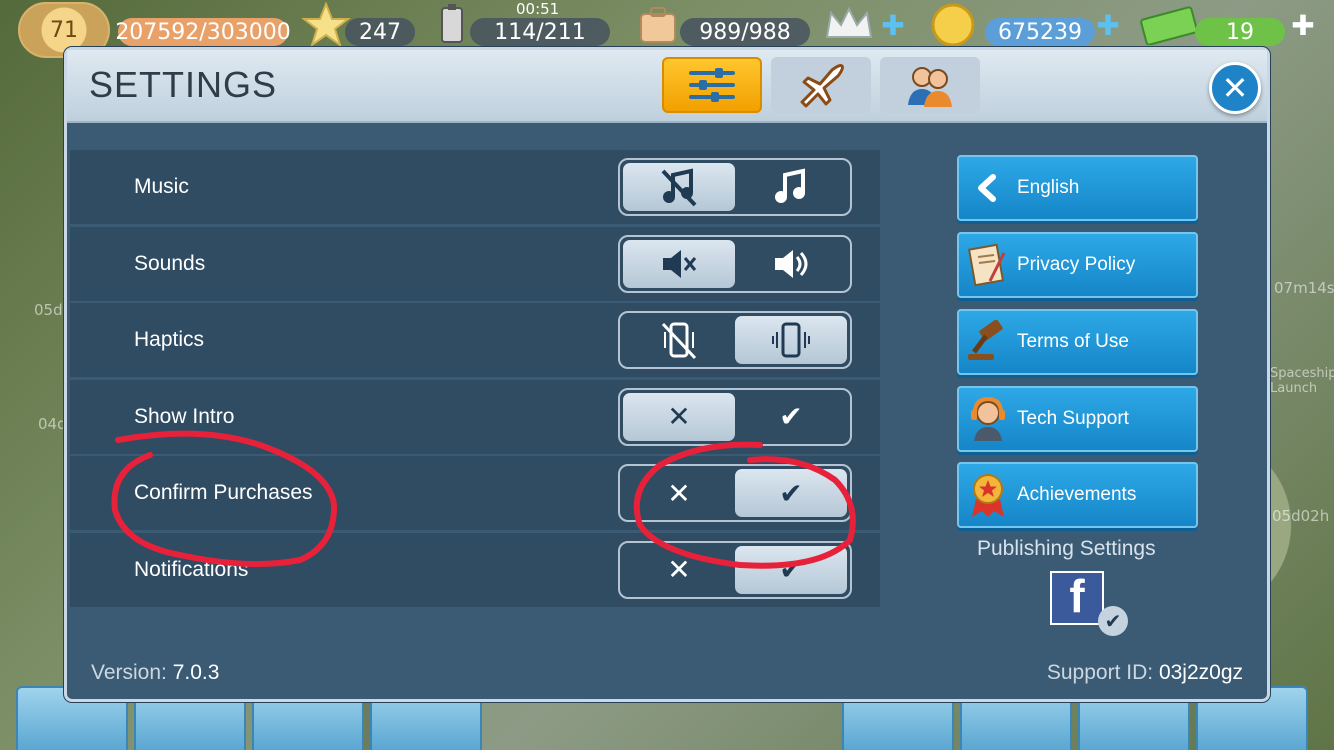 This screenshot has height=750, width=1334. I want to click on stars-counter: 247, so click(380, 32).